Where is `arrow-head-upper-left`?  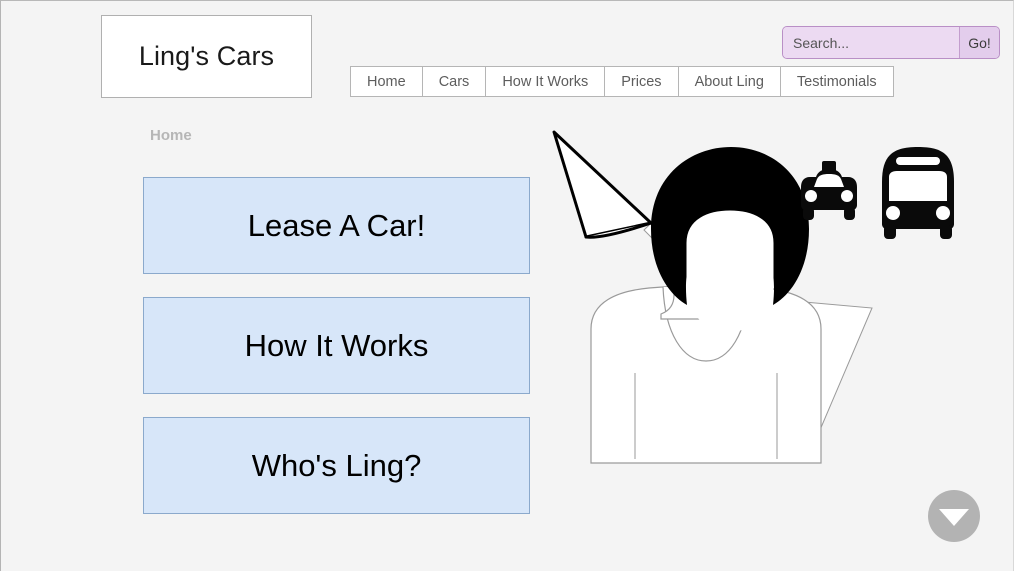
arrow-head-upper-left is located at coordinates (602, 184).